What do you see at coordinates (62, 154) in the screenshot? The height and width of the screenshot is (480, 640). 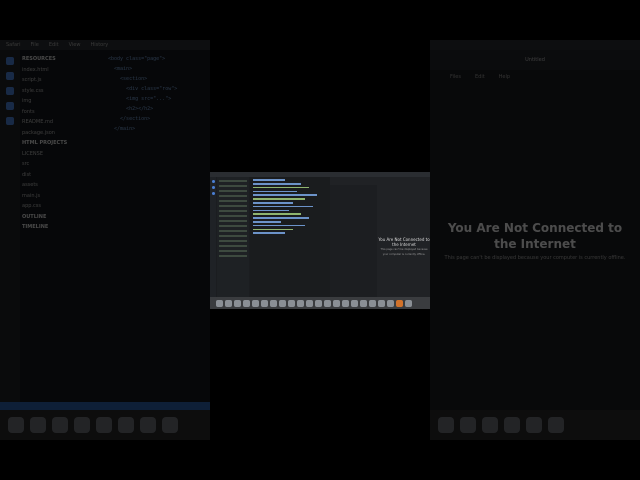 I see `file-item: LICENSE` at bounding box center [62, 154].